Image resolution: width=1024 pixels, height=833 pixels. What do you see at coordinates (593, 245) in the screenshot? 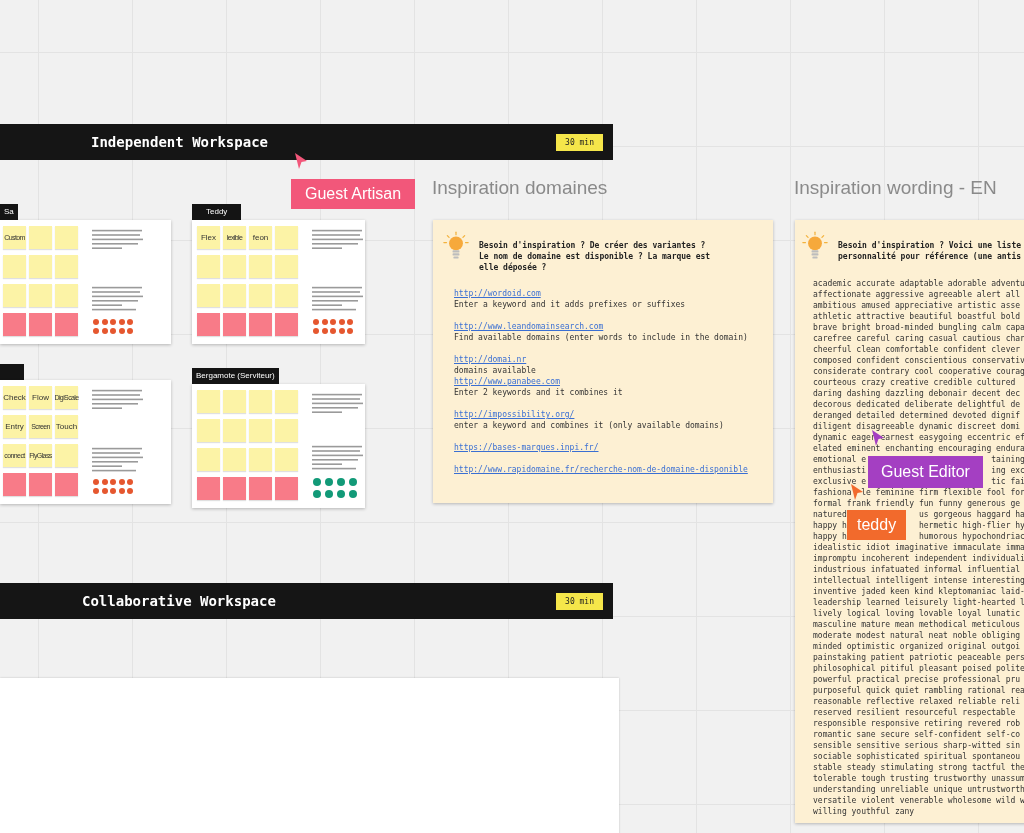
I see `intro-text: Besoin d'inspiration ? De créer des variantes ?` at bounding box center [593, 245].